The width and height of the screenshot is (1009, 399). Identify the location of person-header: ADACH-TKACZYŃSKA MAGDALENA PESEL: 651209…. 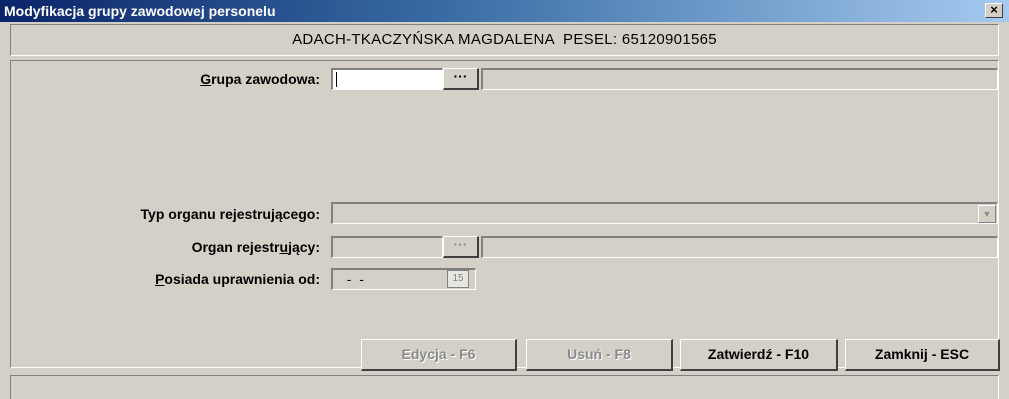
(504, 40).